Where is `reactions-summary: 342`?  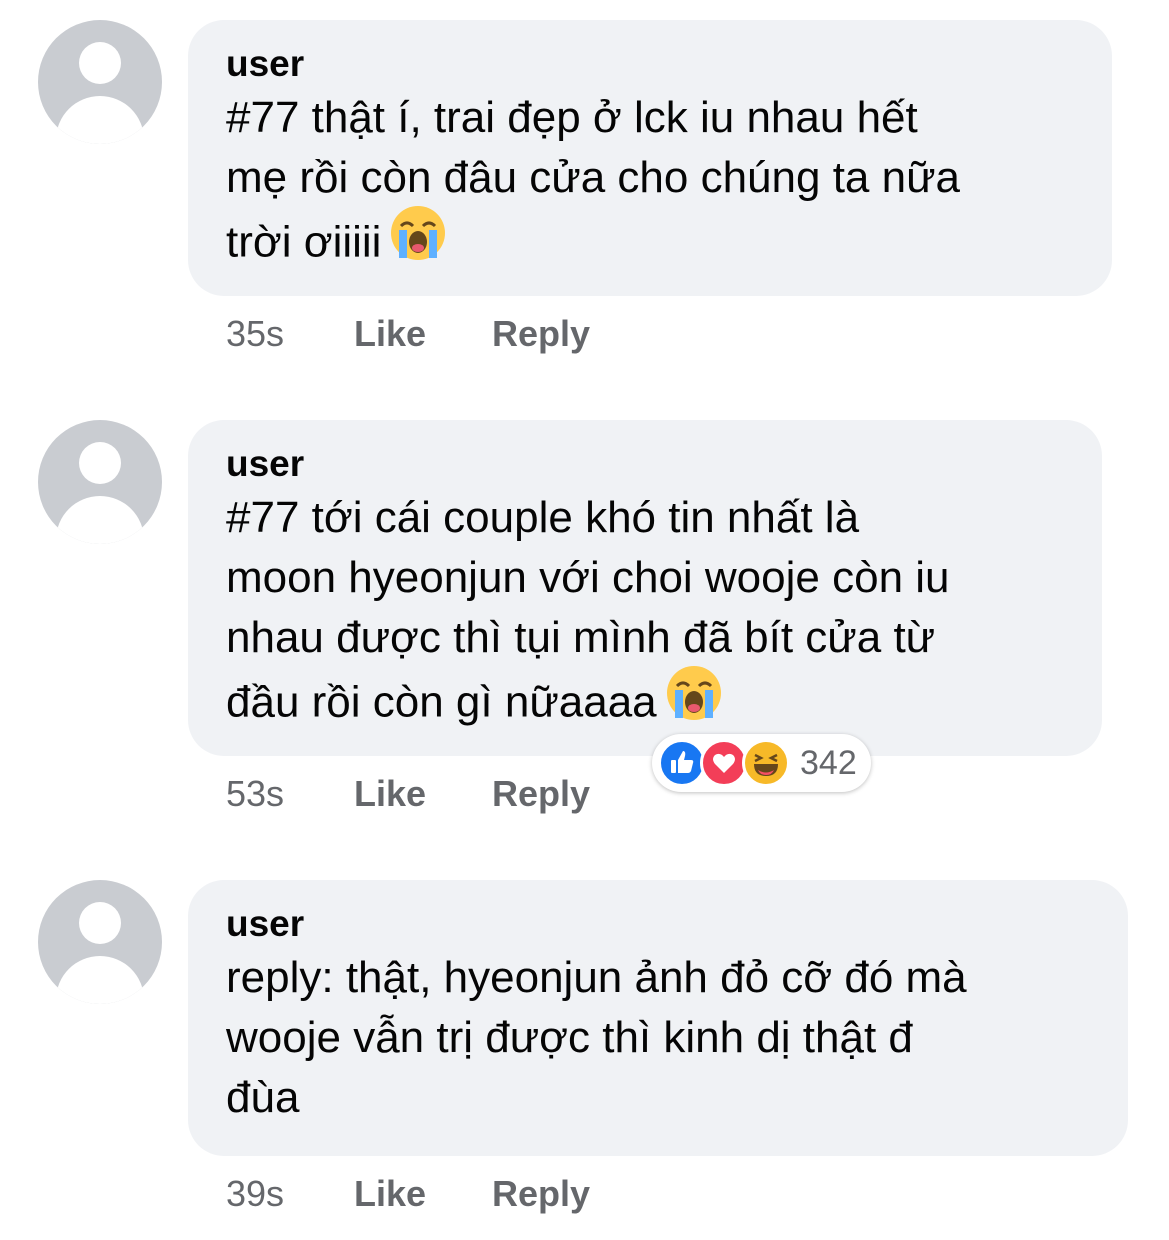
reactions-summary: 342 is located at coordinates (761, 763).